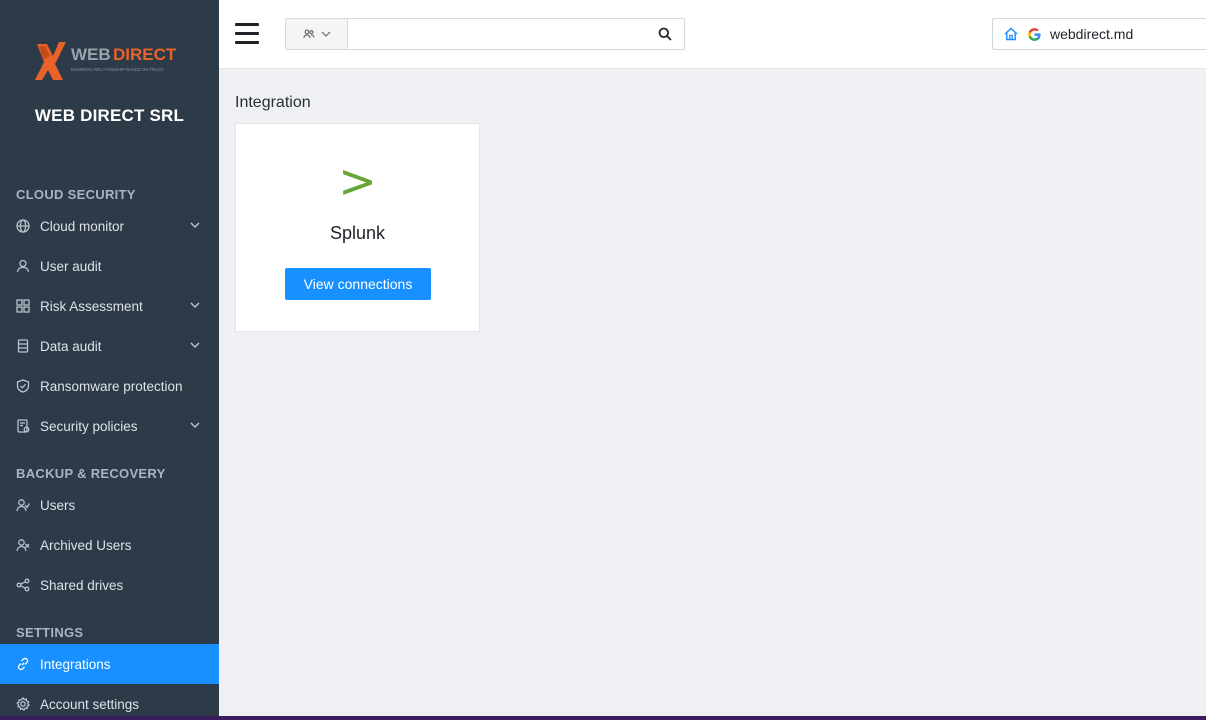 Image resolution: width=1206 pixels, height=720 pixels. What do you see at coordinates (82, 585) in the screenshot?
I see `sidebar-item-label: Shared drives` at bounding box center [82, 585].